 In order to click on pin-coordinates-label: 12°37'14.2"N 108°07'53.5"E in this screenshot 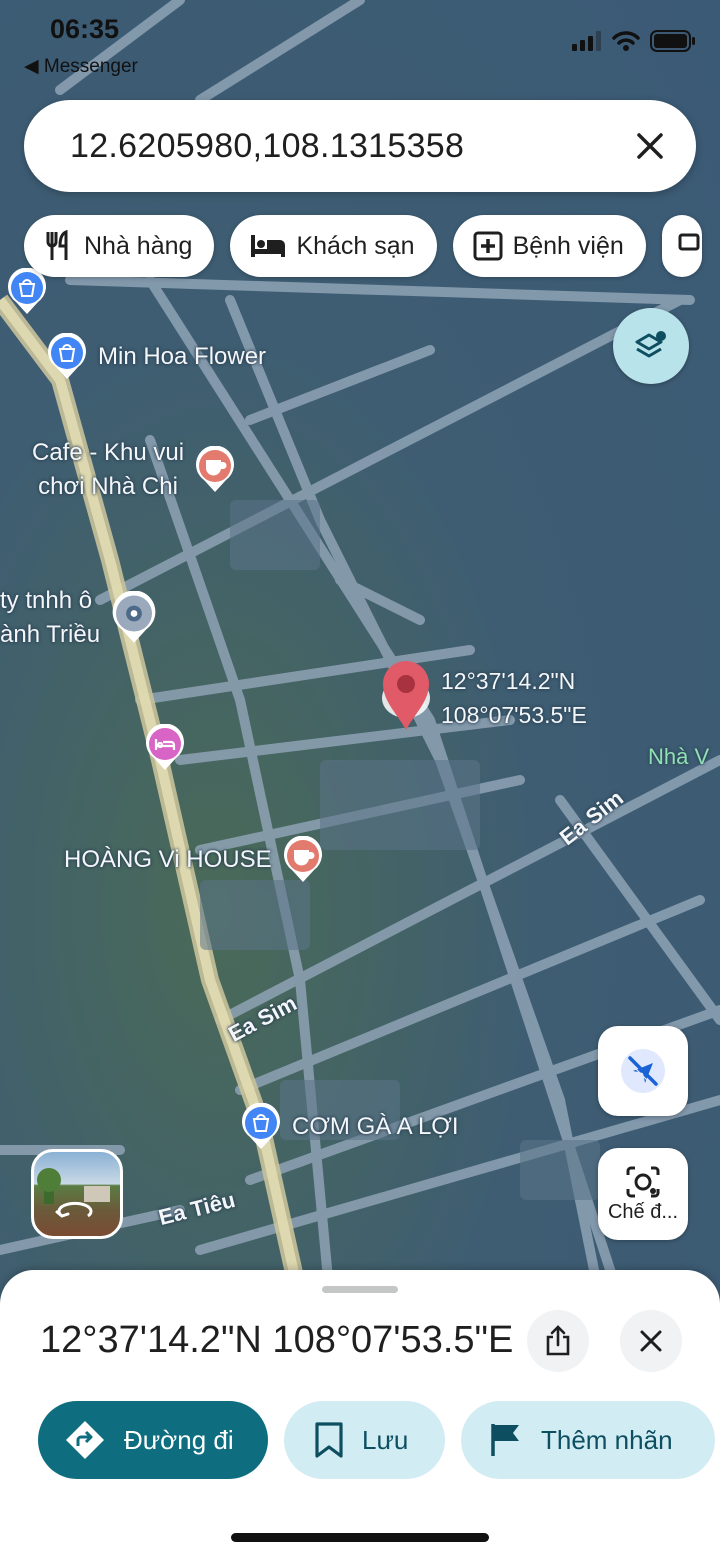, I will do `click(514, 698)`.